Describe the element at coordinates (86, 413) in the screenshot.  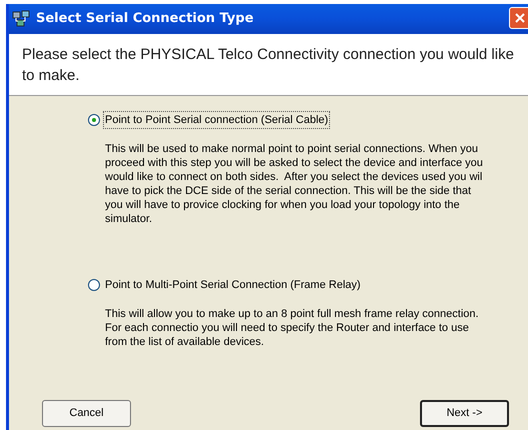
I see `cancel-button: Cancel` at that location.